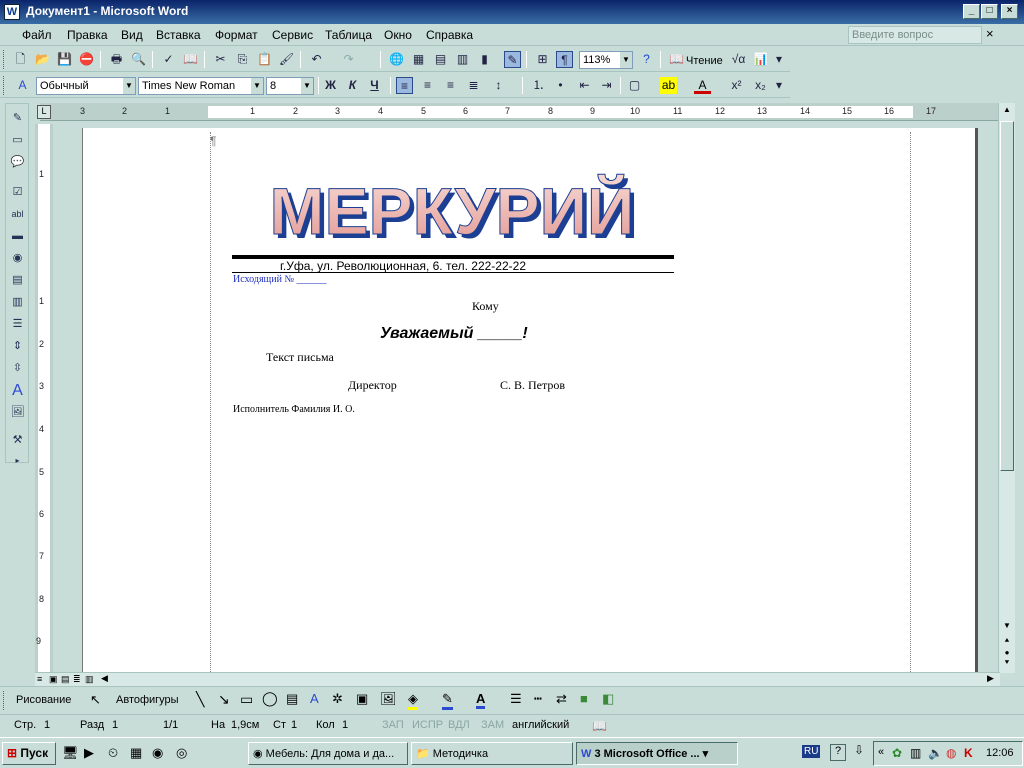 The height and width of the screenshot is (768, 1024). What do you see at coordinates (43, 700) in the screenshot?
I see `drawing-menu: Рисование` at bounding box center [43, 700].